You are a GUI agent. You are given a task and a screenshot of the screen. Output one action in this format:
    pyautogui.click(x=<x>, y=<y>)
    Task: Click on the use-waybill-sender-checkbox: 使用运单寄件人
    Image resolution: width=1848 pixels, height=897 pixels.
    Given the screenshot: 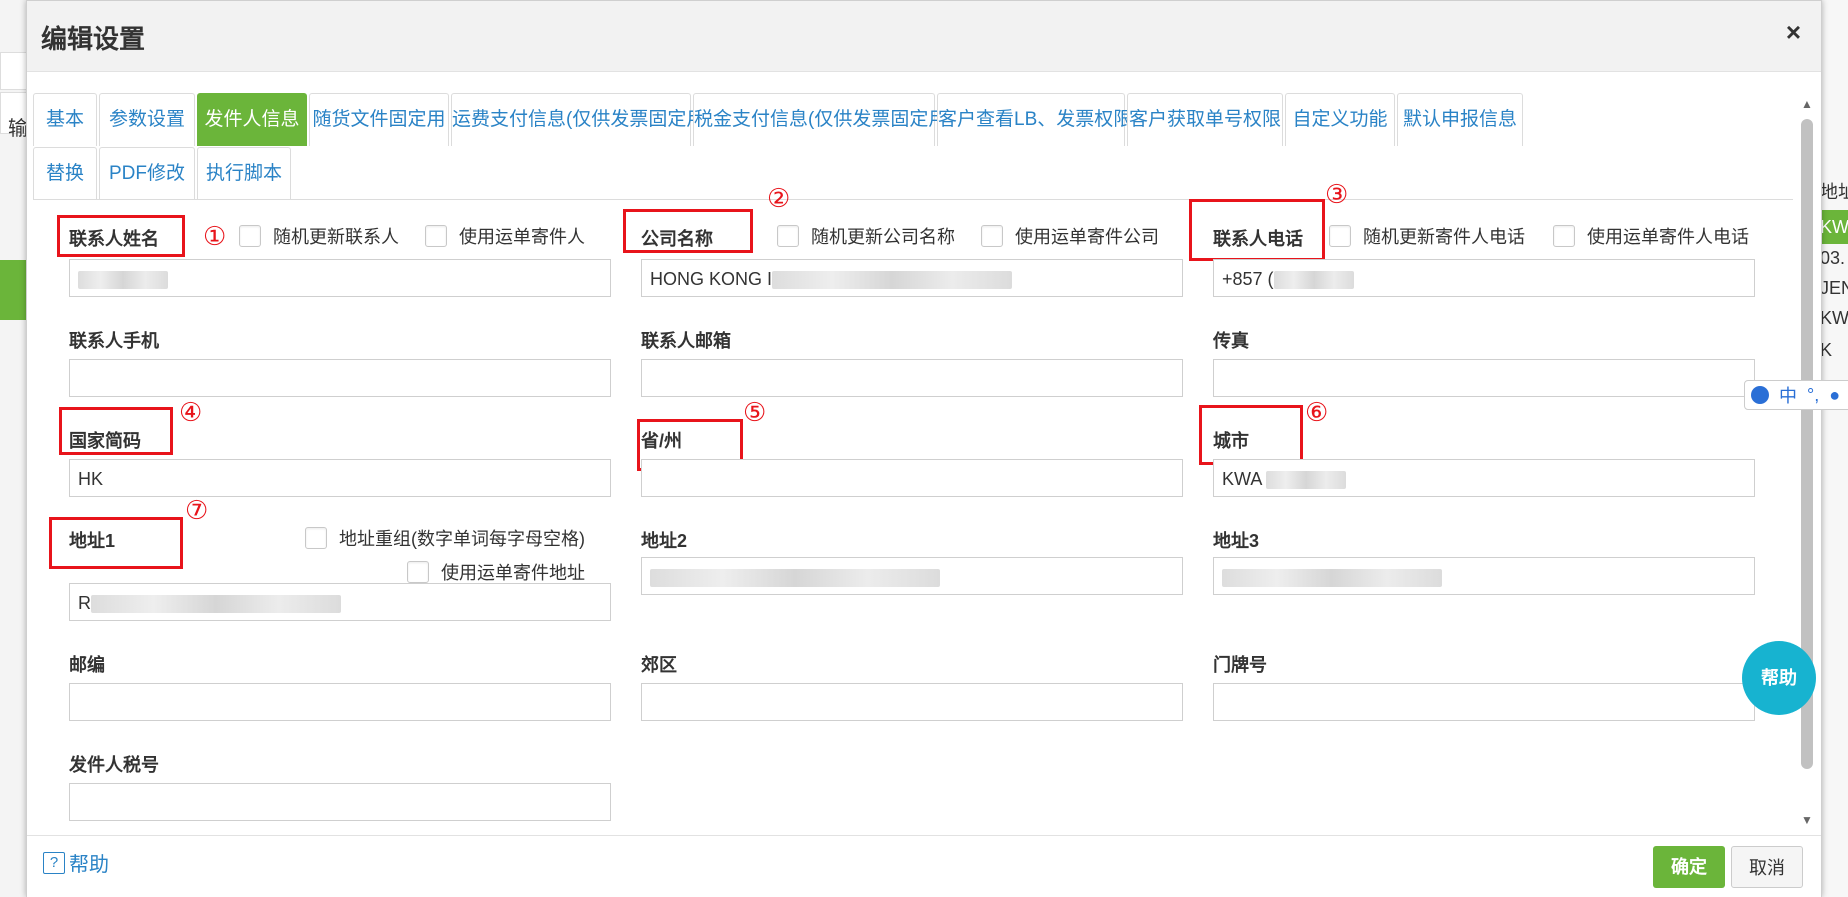 What is the action you would take?
    pyautogui.click(x=505, y=236)
    